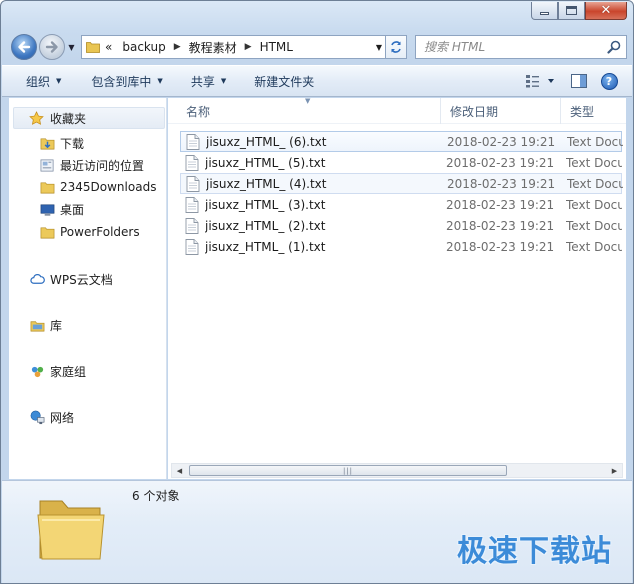  Describe the element at coordinates (71, 47) in the screenshot. I see `recent-pages-dropdown: ▼` at that location.